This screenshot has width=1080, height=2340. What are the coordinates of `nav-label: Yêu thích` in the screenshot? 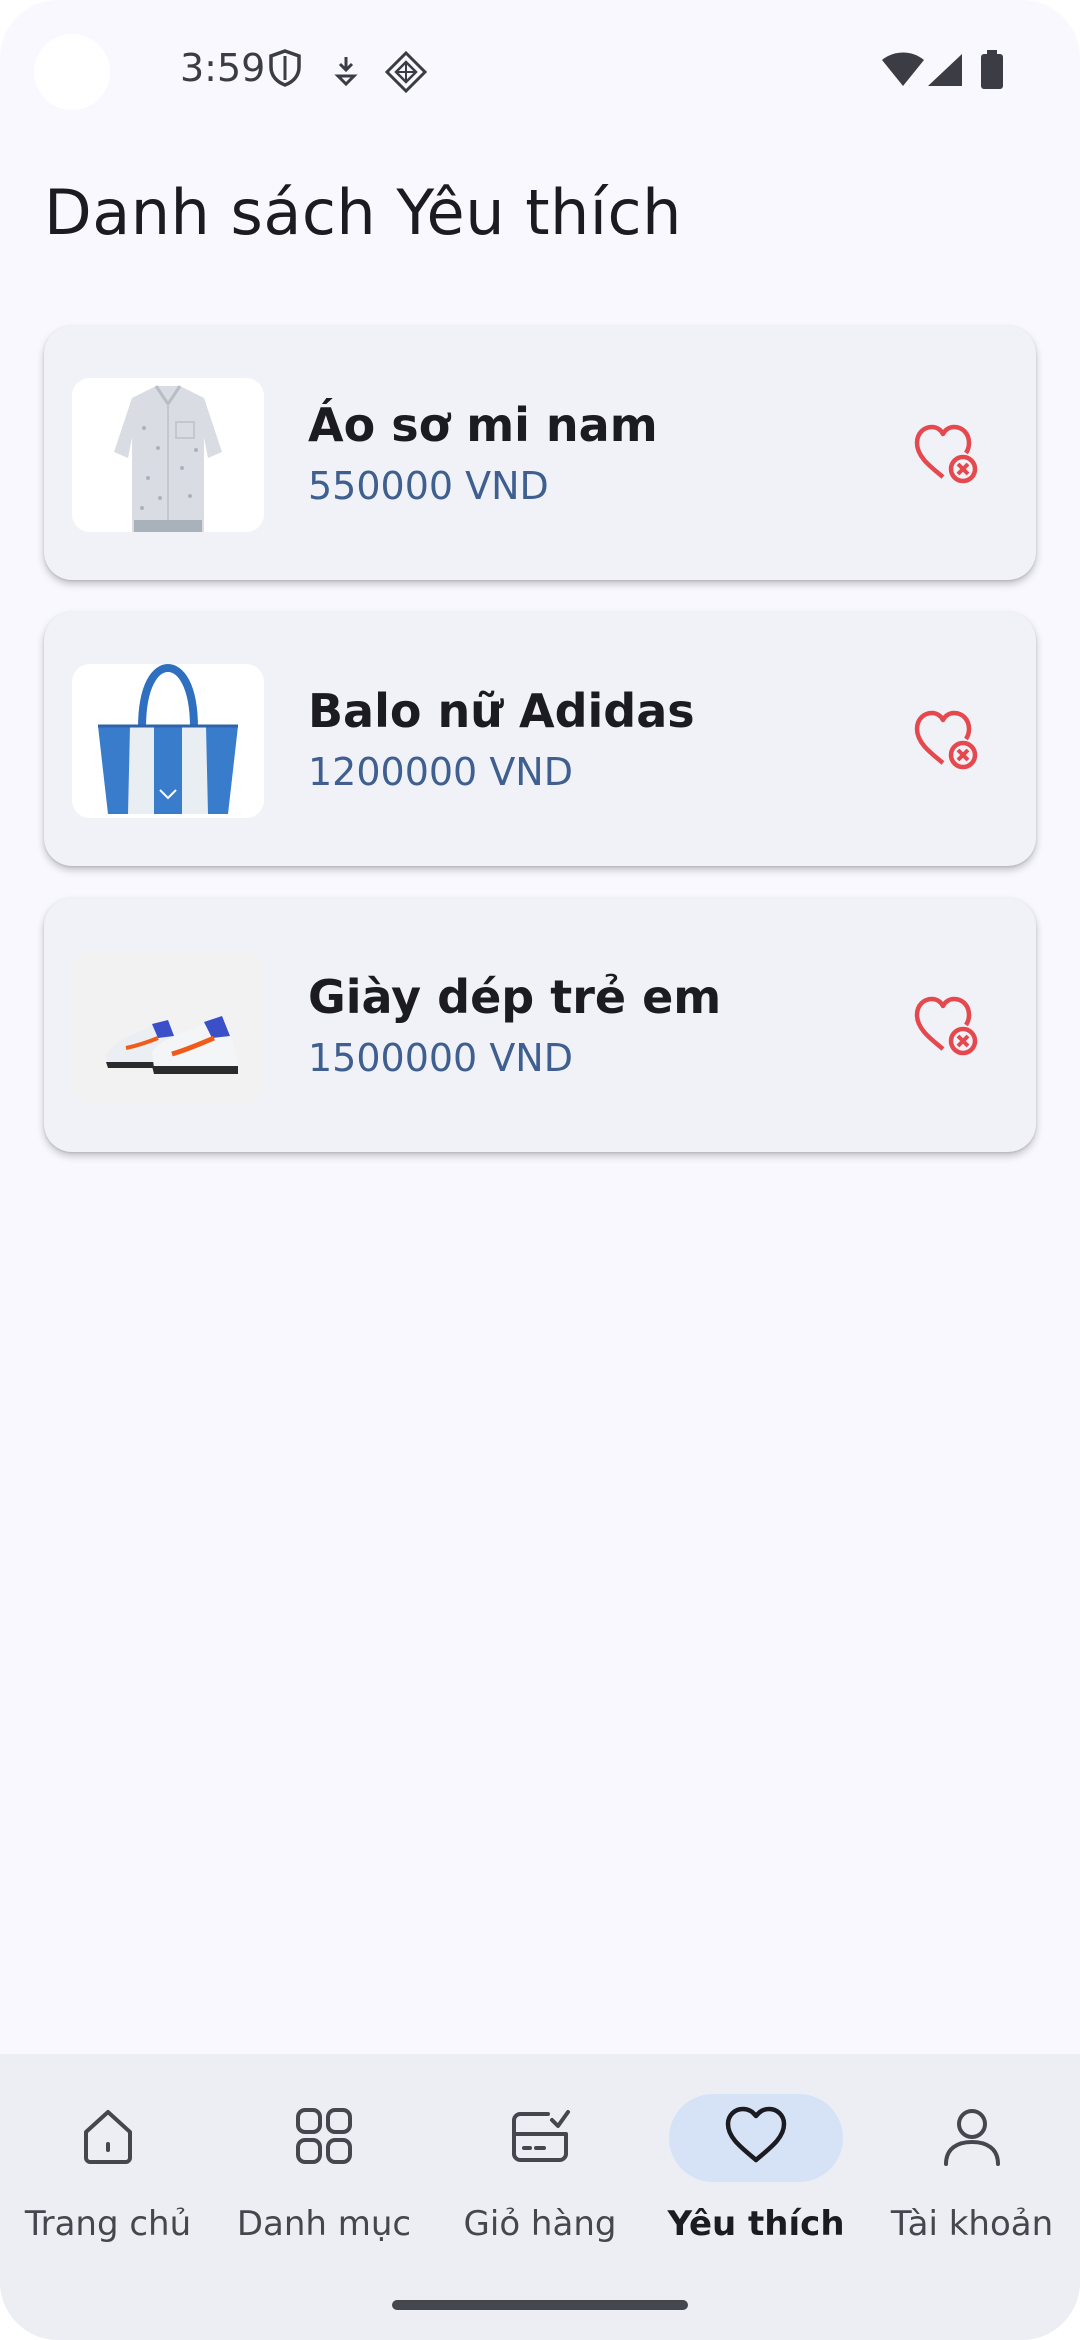 It's located at (756, 2224).